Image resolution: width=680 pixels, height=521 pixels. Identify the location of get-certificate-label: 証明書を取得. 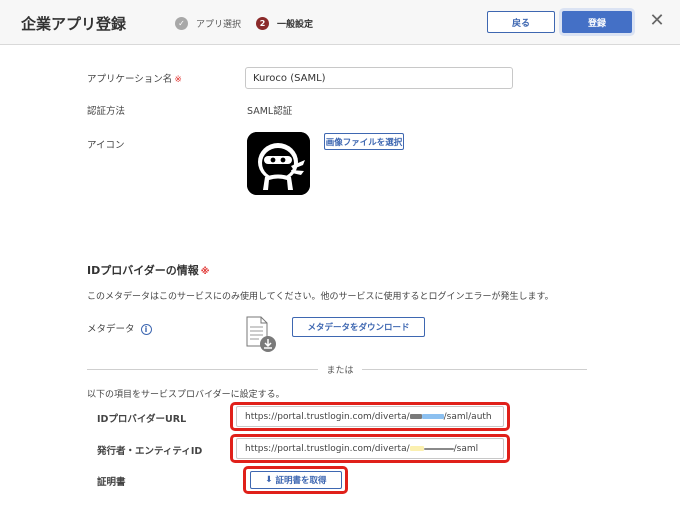
(301, 481).